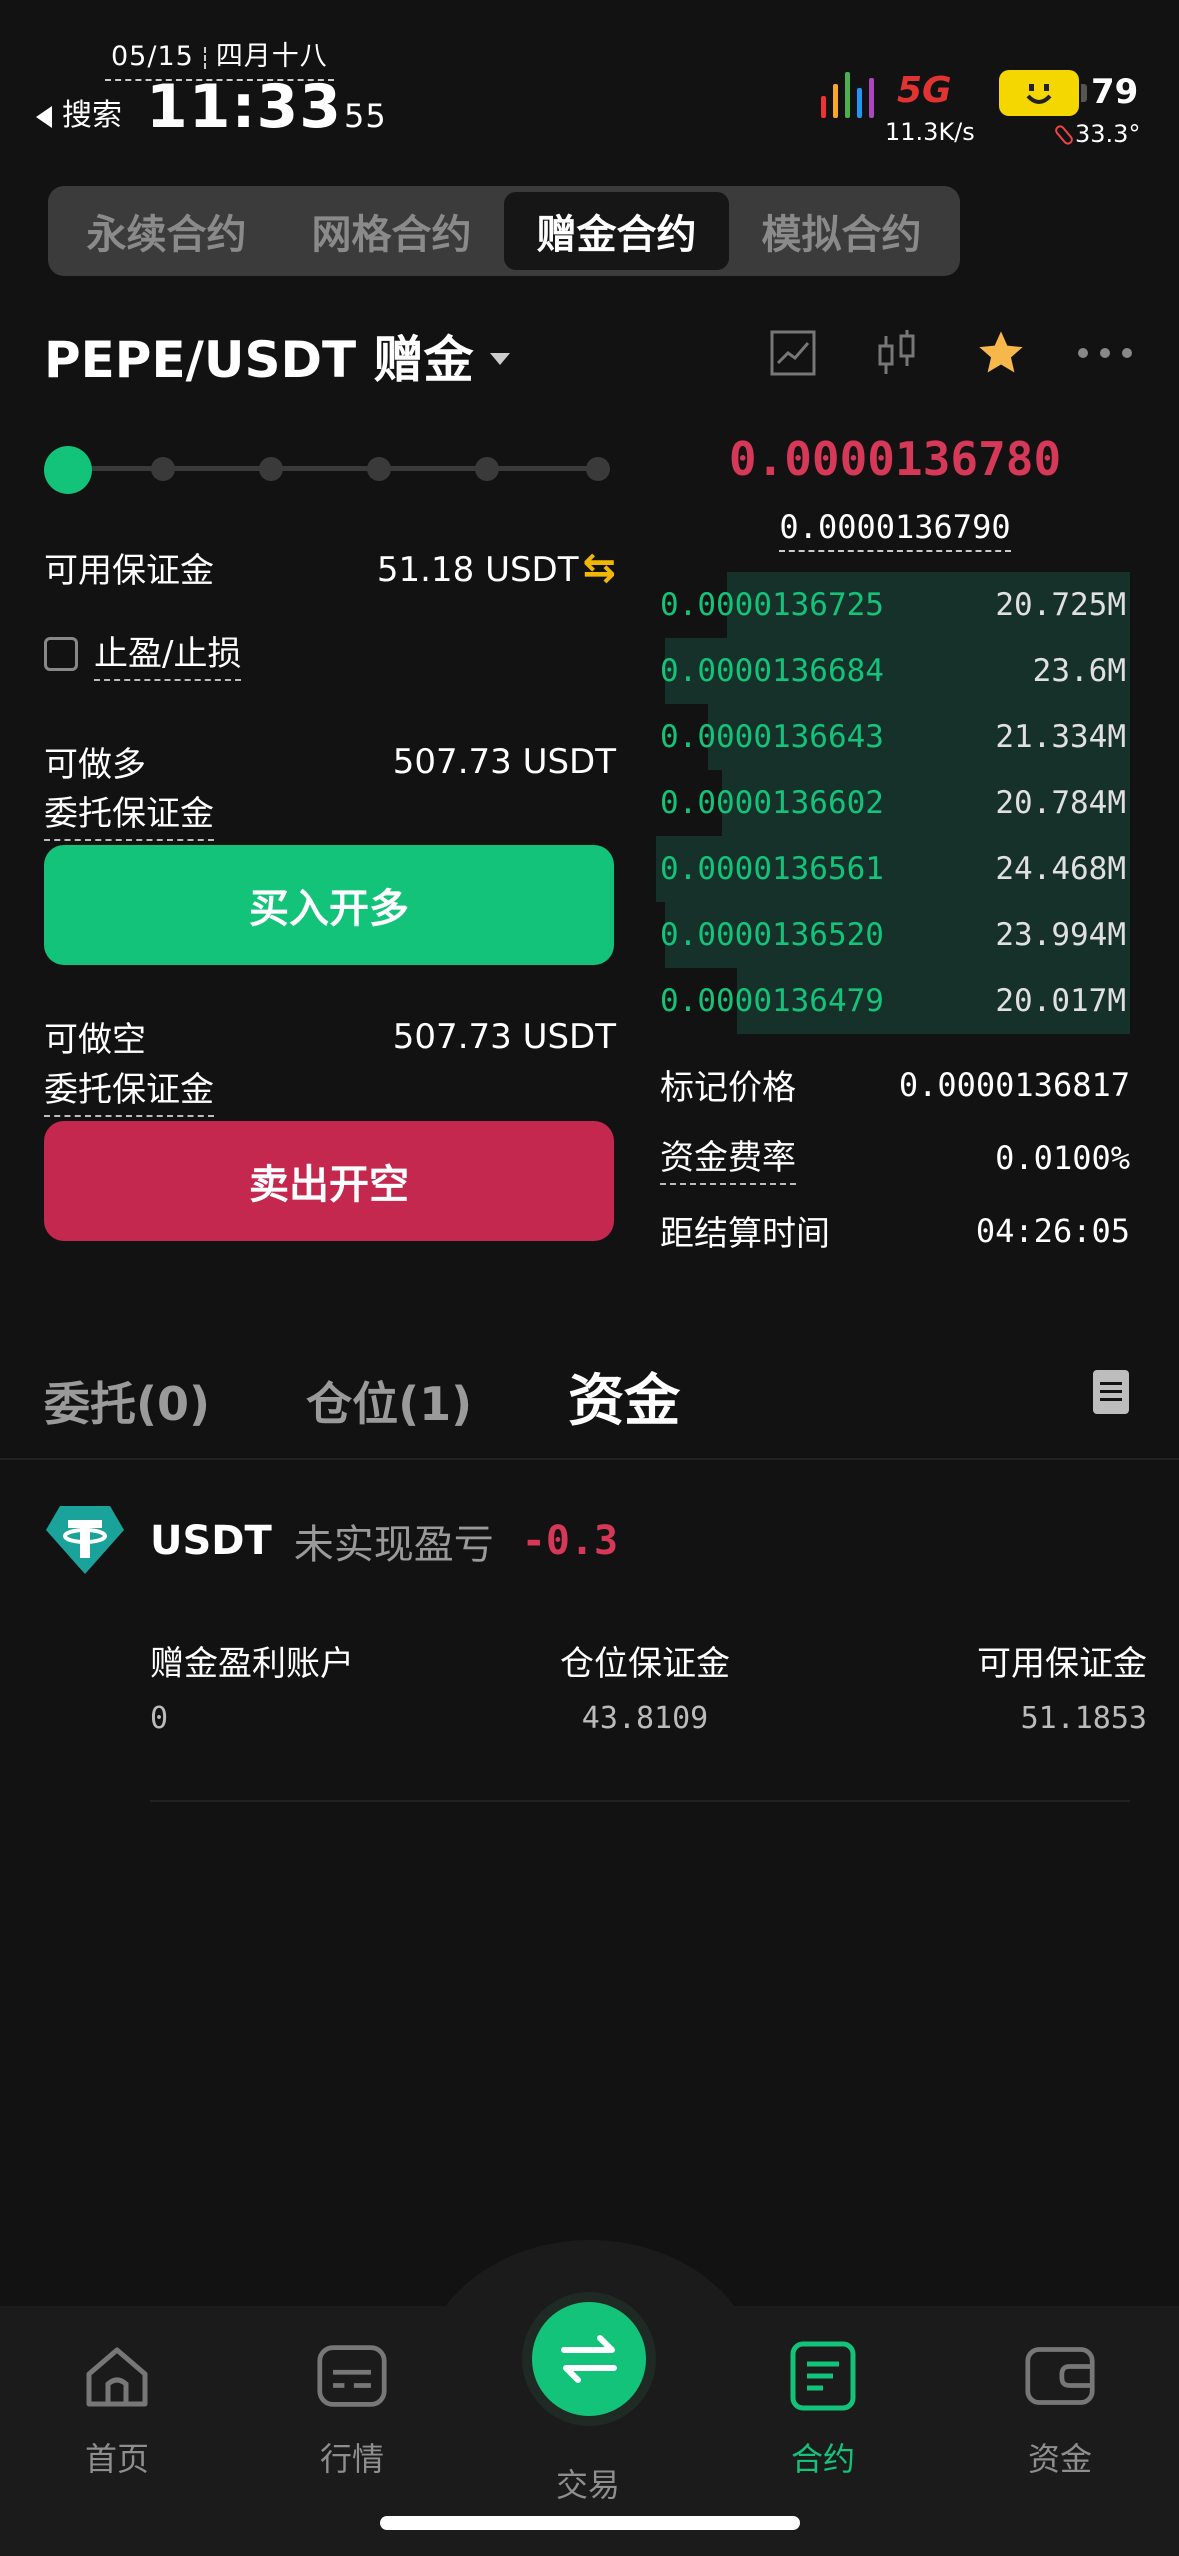 The width and height of the screenshot is (1179, 2556). Describe the element at coordinates (895, 1084) in the screenshot. I see `mark-price-row: 标记价格 0.0000136817` at that location.